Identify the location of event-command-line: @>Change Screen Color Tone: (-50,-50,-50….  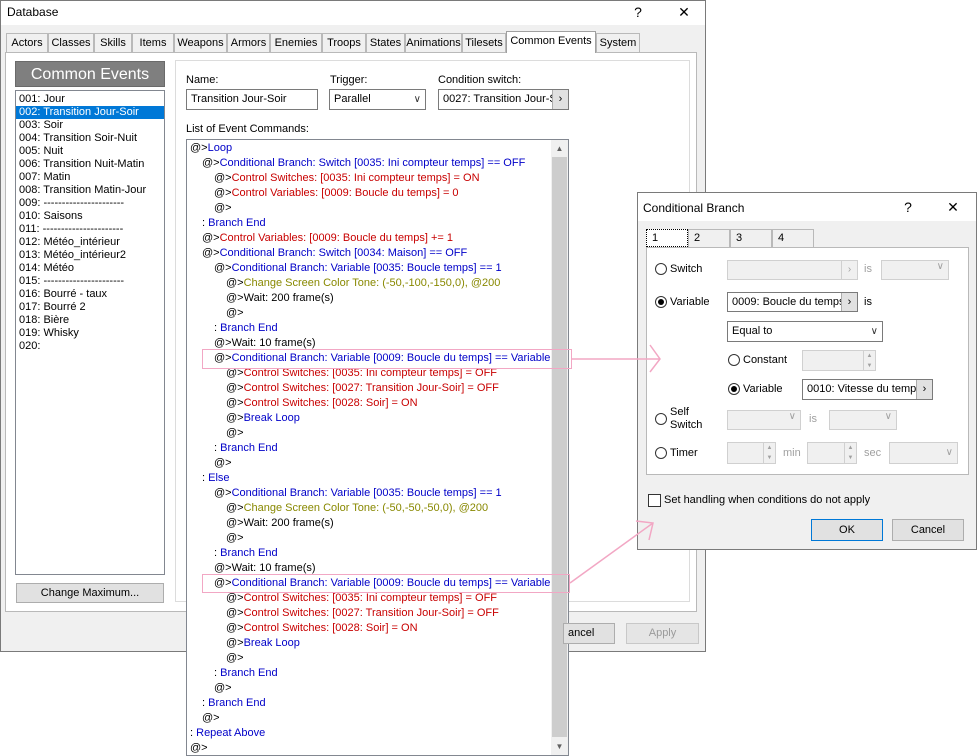
(357, 508).